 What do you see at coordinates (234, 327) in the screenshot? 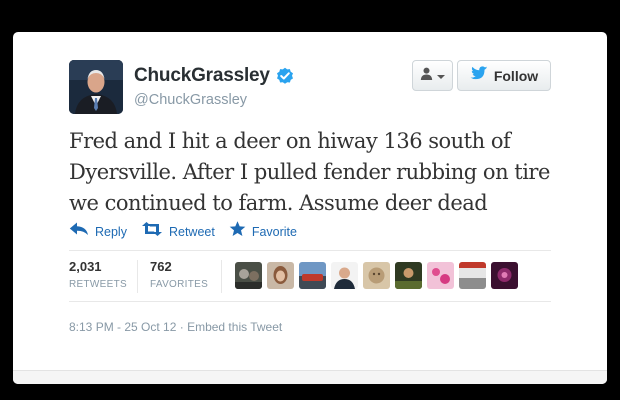
I see `embed-tweet-link: Embed this Tweet` at bounding box center [234, 327].